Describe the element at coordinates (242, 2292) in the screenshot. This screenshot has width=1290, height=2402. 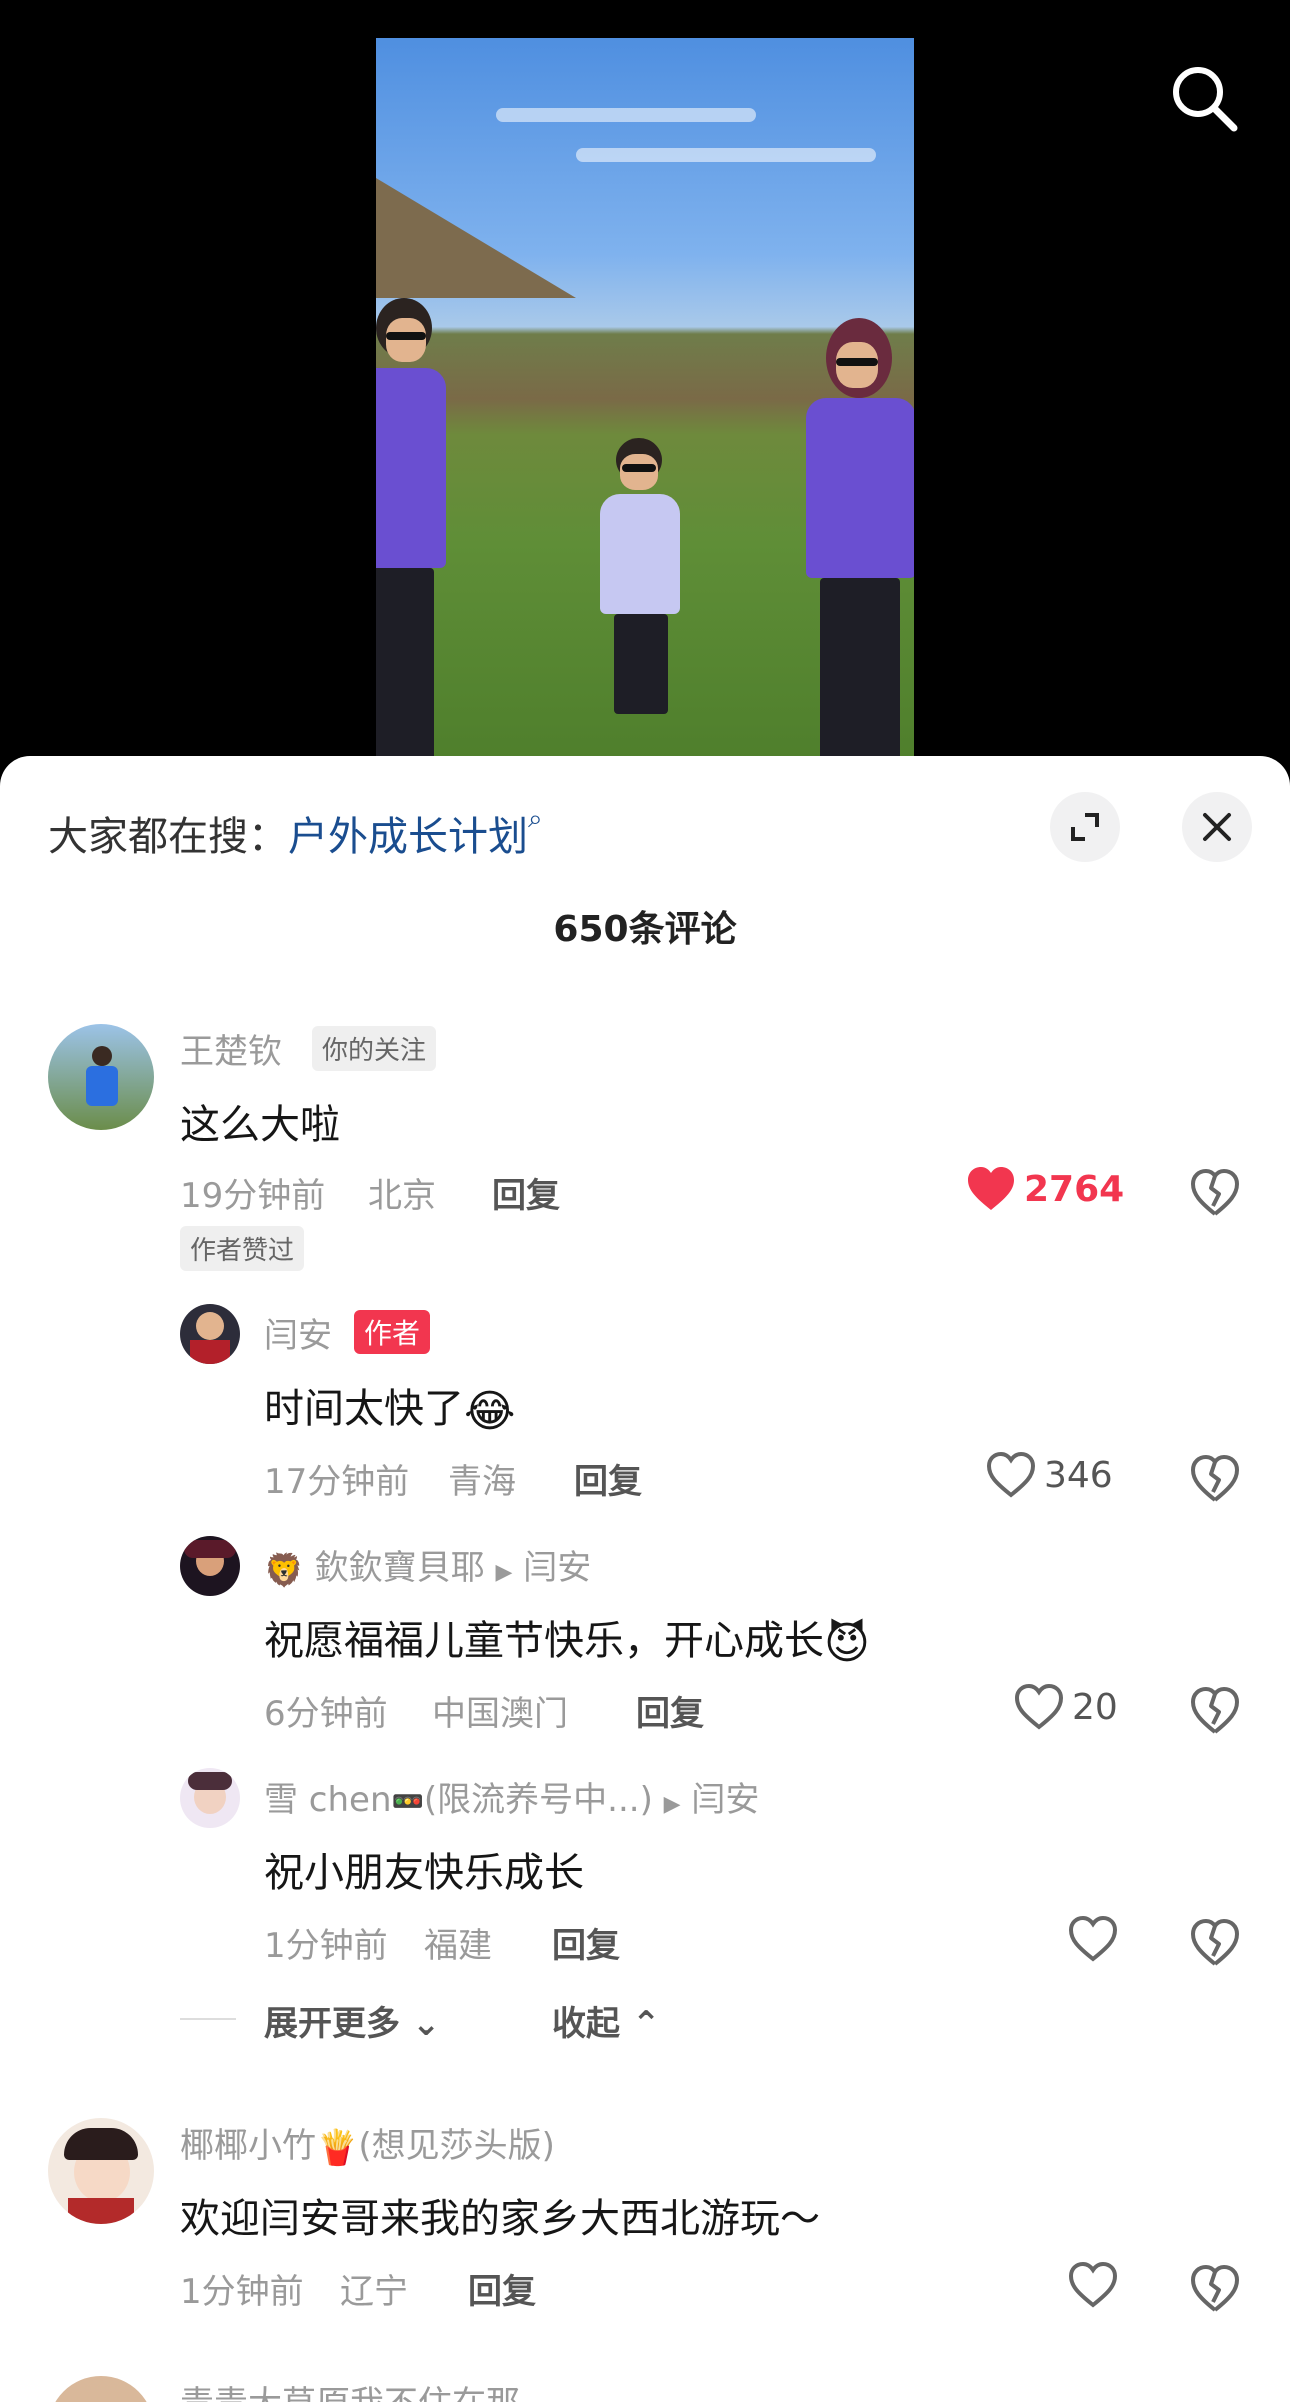
I see `comment-time: 1分钟前` at that location.